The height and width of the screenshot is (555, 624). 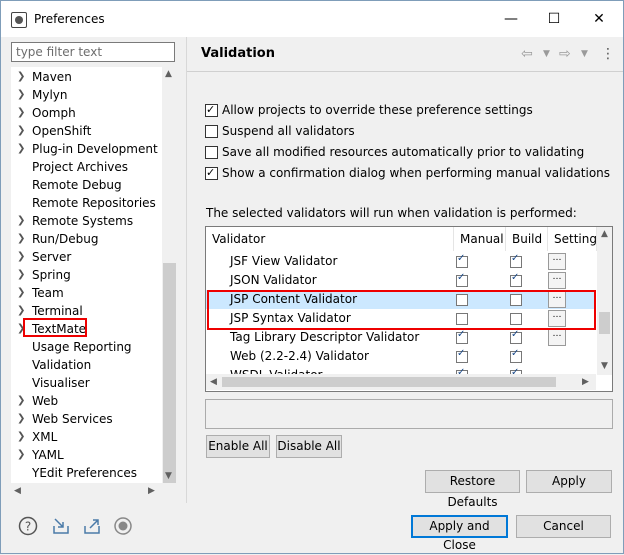 What do you see at coordinates (604, 301) in the screenshot?
I see `table-vertical-scrollbar: ▲ ▼` at bounding box center [604, 301].